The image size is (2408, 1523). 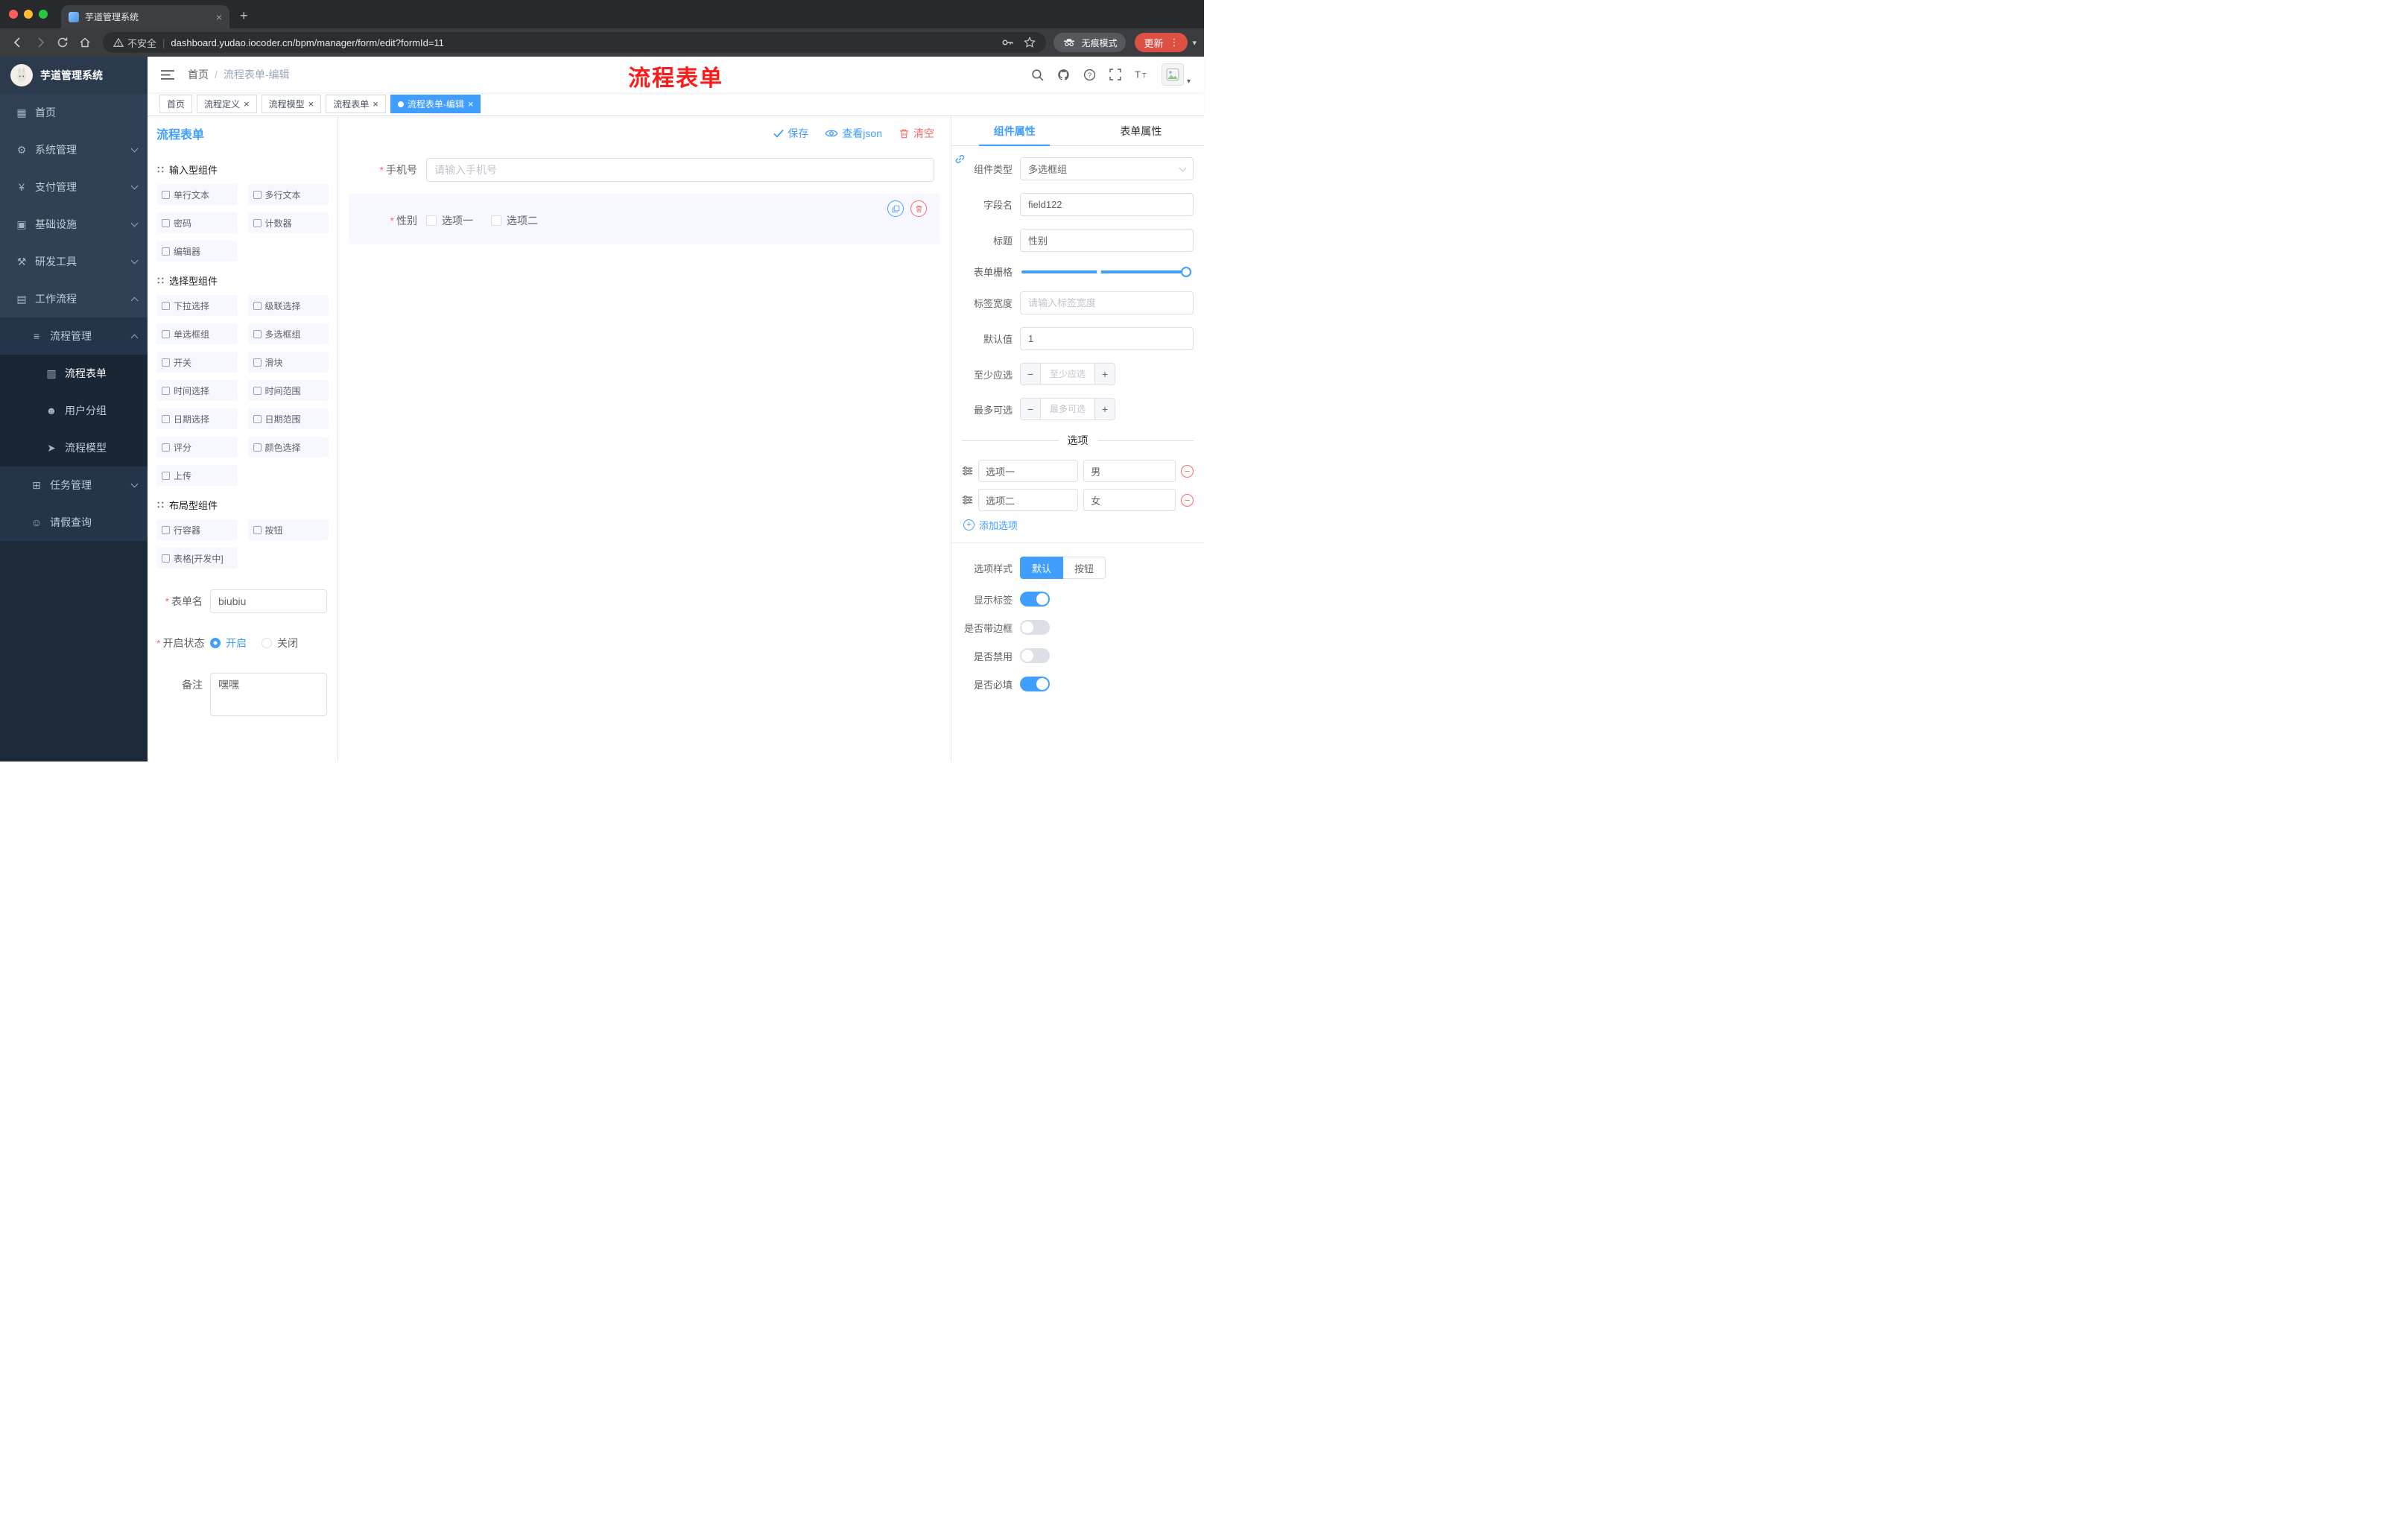 What do you see at coordinates (197, 363) in the screenshot?
I see `palette-item-switch: 开关` at bounding box center [197, 363].